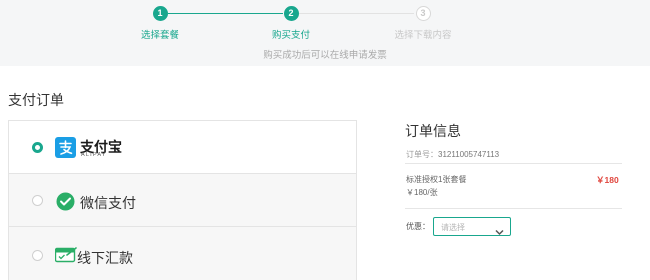 The width and height of the screenshot is (650, 280). What do you see at coordinates (105, 258) in the screenshot?
I see `payment-option-label: 线下汇款` at bounding box center [105, 258].